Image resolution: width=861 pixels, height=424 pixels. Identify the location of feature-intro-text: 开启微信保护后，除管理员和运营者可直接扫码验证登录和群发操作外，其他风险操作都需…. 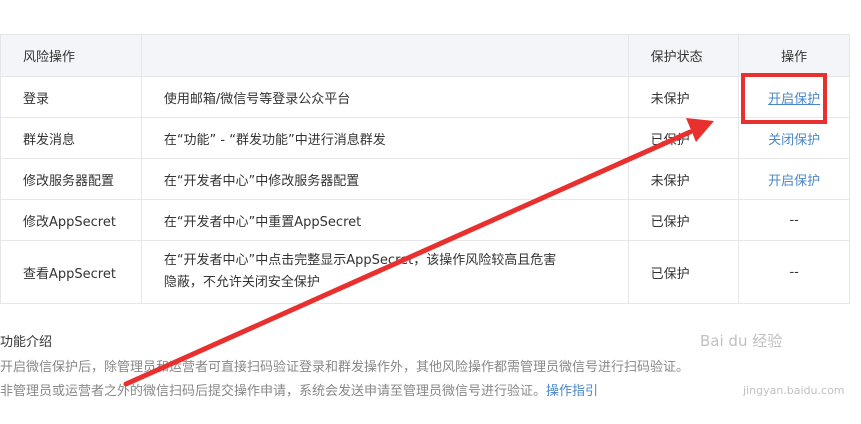
(430, 380).